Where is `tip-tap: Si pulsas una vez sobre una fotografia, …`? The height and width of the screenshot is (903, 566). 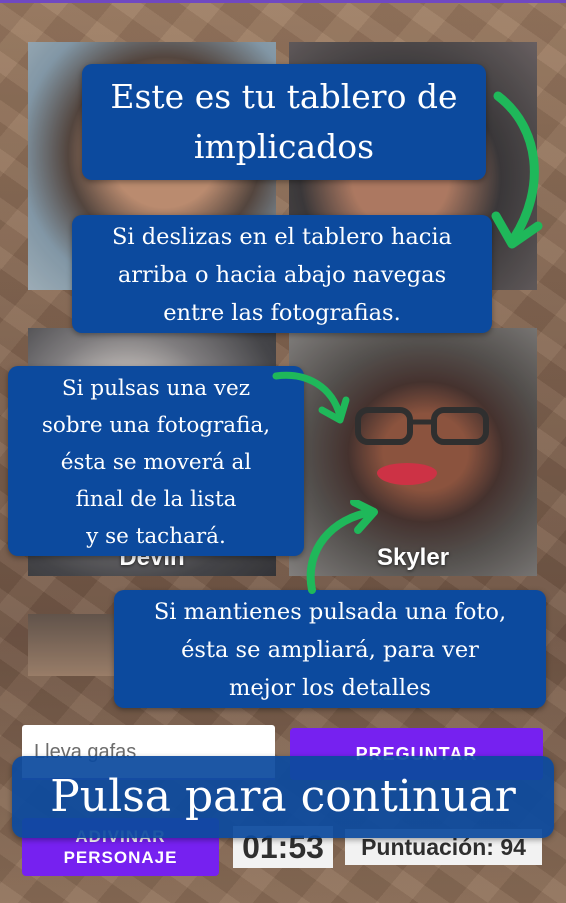
tip-tap: Si pulsas una vez sobre una fotografia, … is located at coordinates (156, 461).